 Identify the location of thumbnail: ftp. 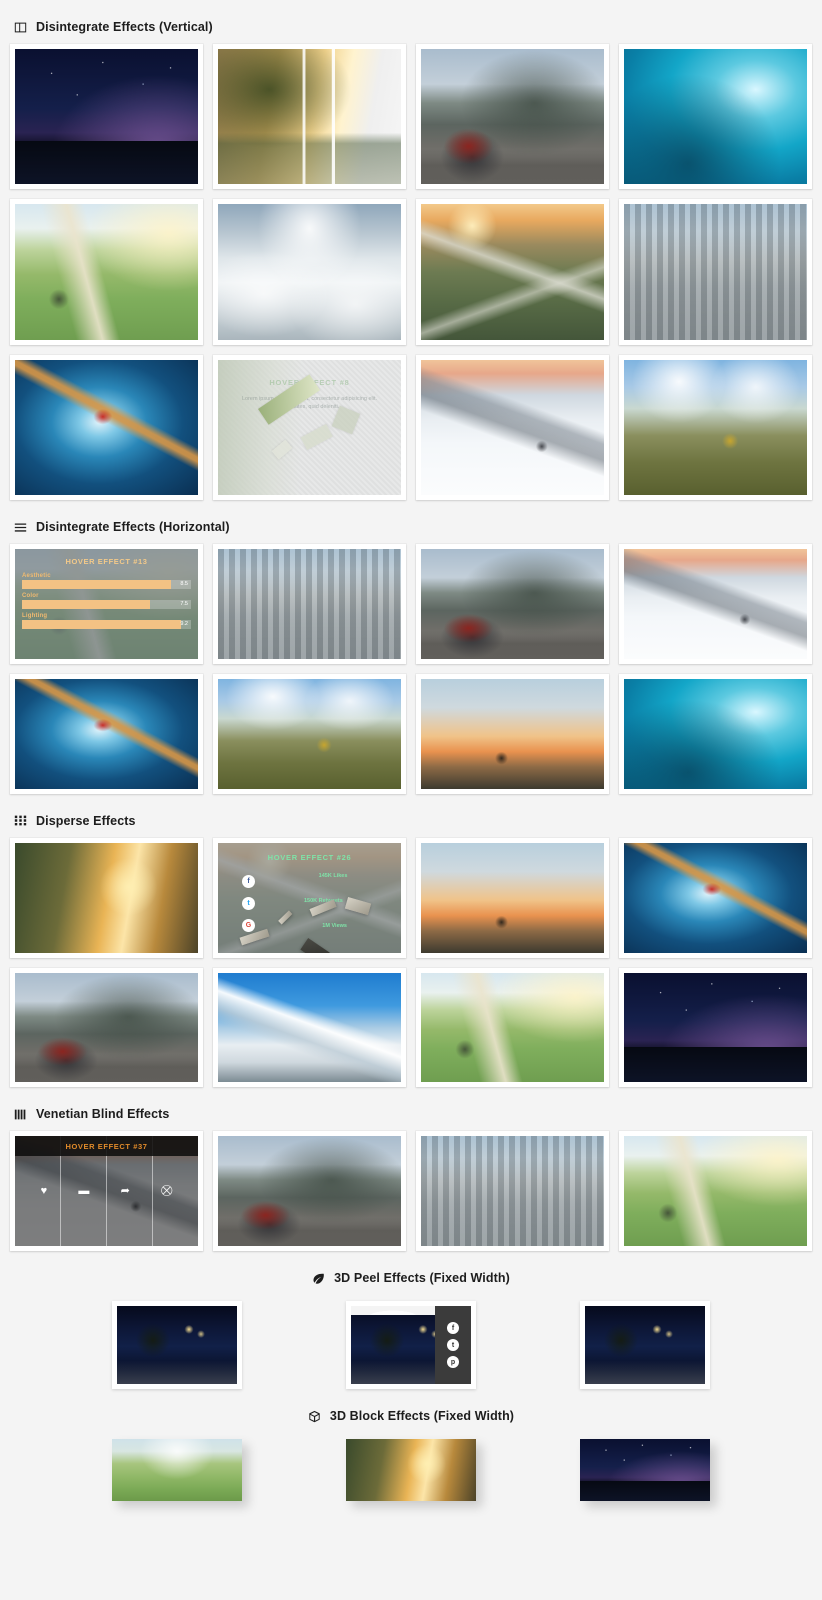
(411, 1345).